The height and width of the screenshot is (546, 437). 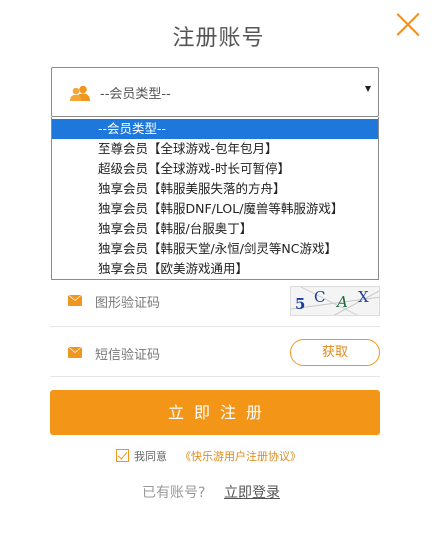 What do you see at coordinates (320, 297) in the screenshot?
I see `captcha-char: C` at bounding box center [320, 297].